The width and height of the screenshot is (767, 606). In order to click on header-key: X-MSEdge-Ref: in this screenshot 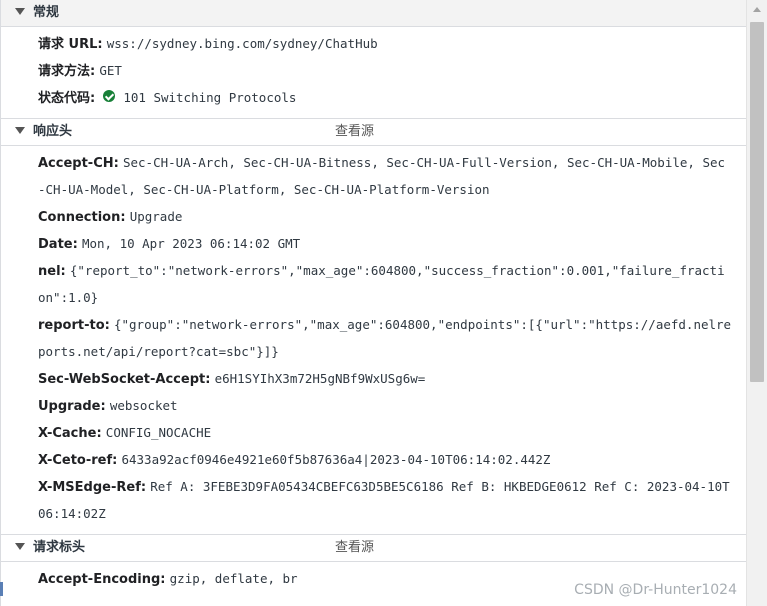, I will do `click(92, 487)`.